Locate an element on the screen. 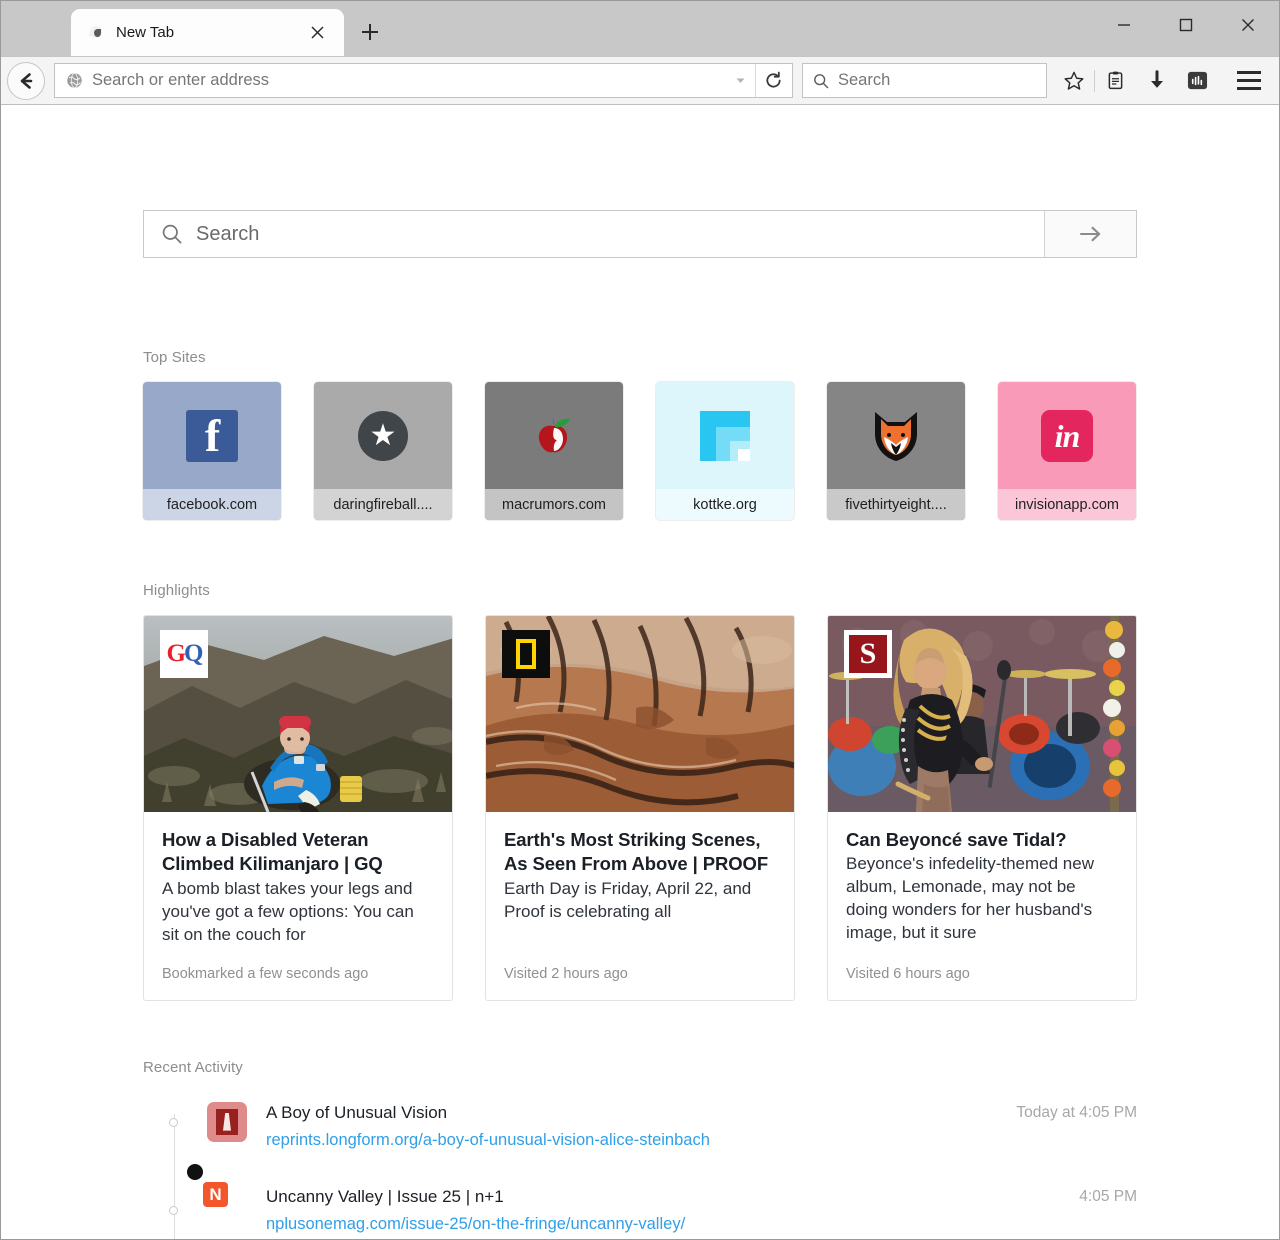 The width and height of the screenshot is (1280, 1240). top-sites-heading: Top Sites is located at coordinates (174, 357).